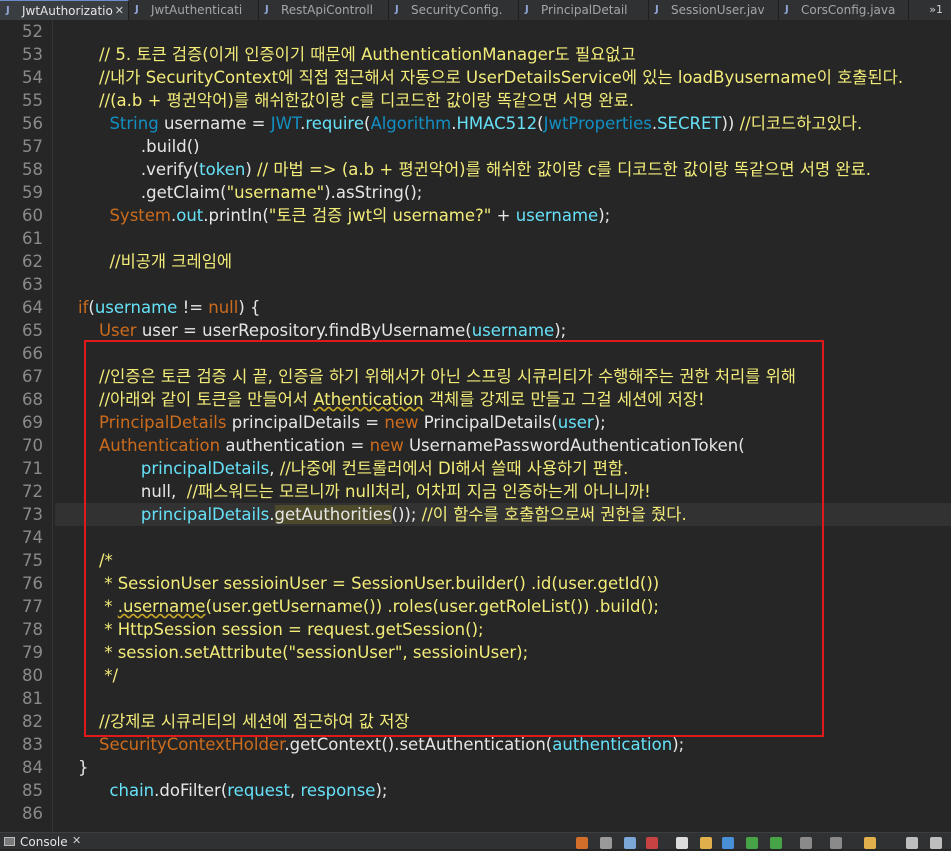 This screenshot has height=851, width=951. Describe the element at coordinates (32, 100) in the screenshot. I see `line-number: 55` at that location.